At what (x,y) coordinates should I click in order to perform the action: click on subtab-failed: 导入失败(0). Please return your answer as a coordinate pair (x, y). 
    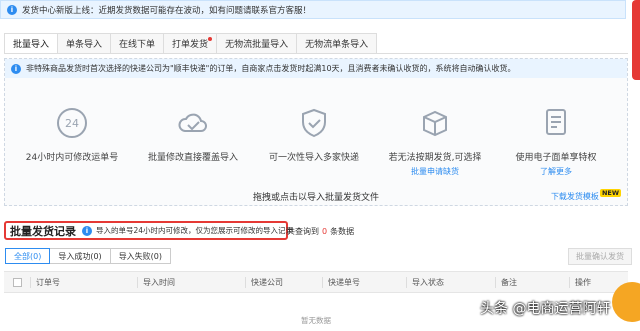
    Looking at the image, I should click on (140, 256).